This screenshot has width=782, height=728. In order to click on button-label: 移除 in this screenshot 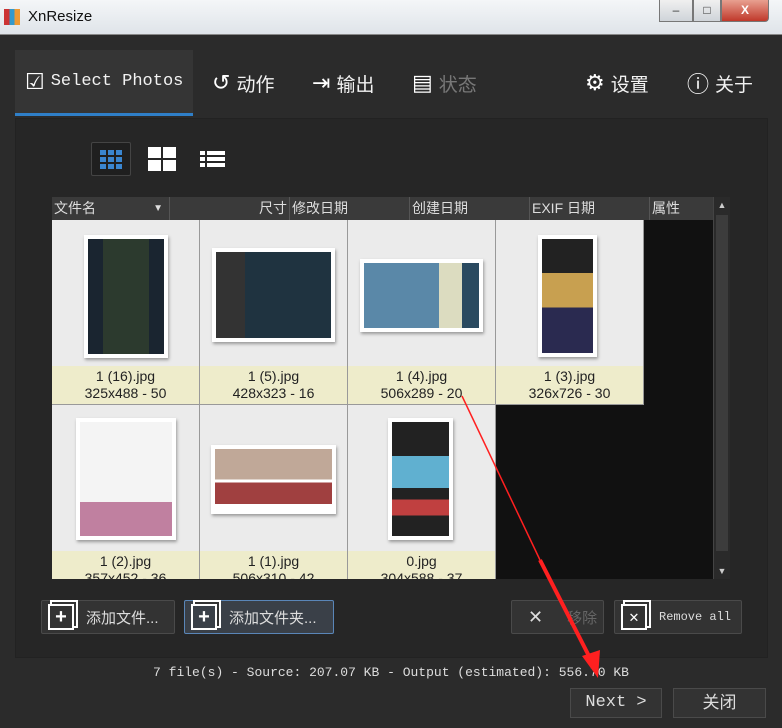, I will do `click(582, 618)`.